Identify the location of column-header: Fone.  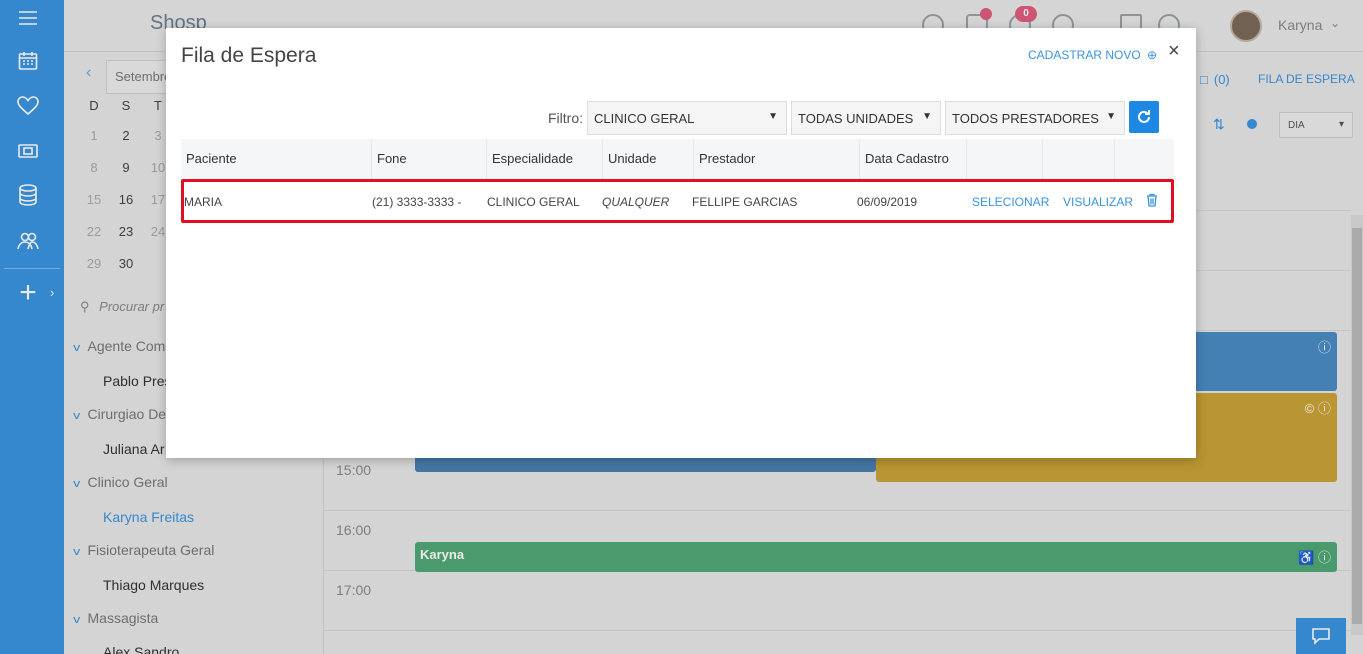
(429, 159).